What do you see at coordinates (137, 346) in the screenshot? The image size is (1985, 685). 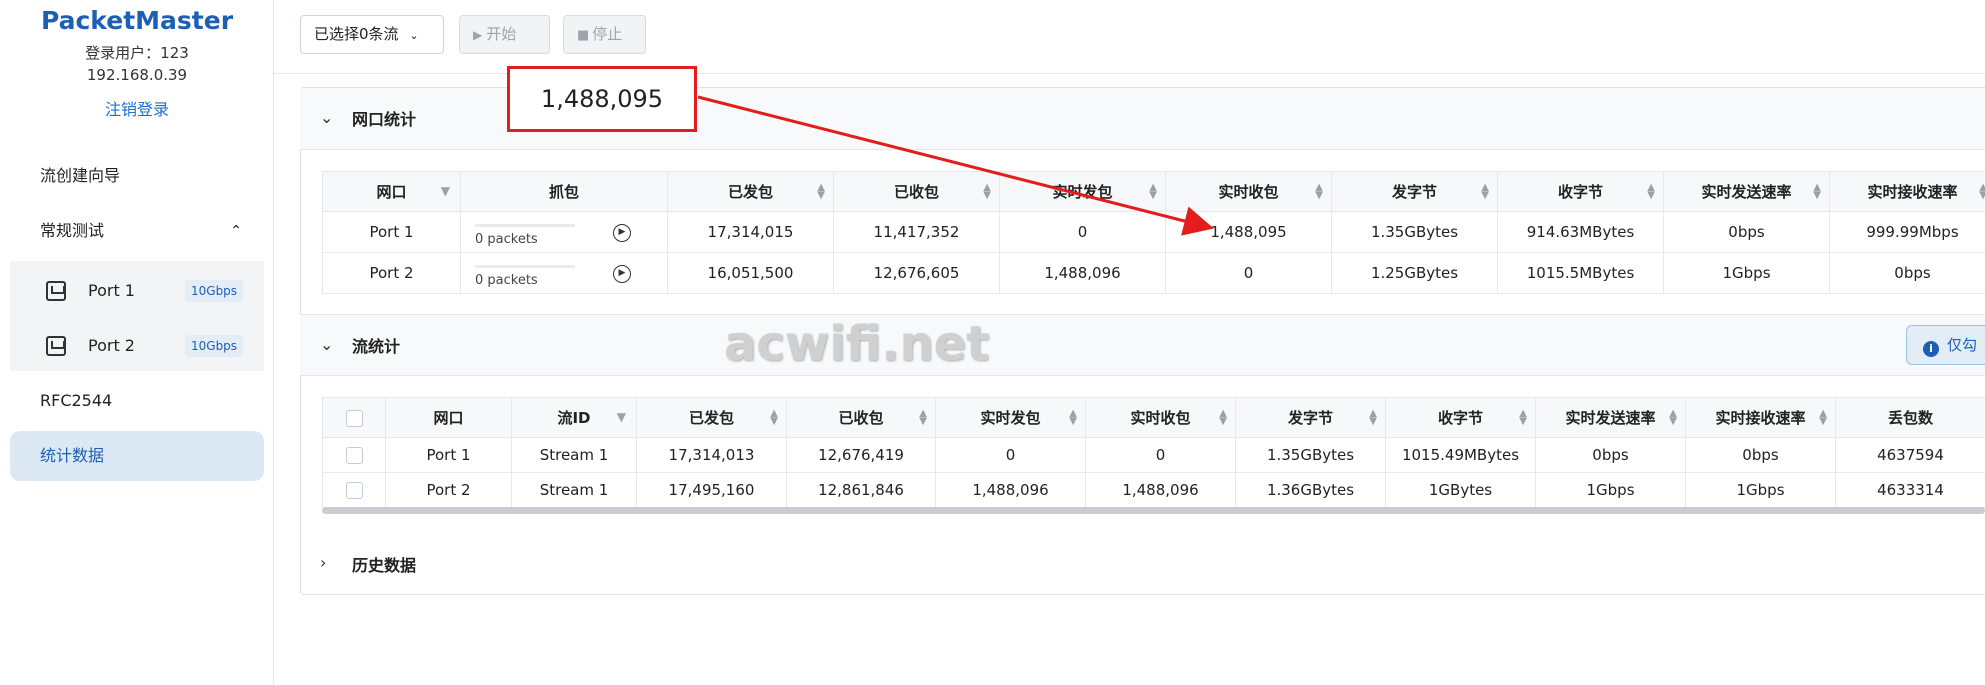 I see `sidebar-item-port-2: Port 2 10Gbps` at bounding box center [137, 346].